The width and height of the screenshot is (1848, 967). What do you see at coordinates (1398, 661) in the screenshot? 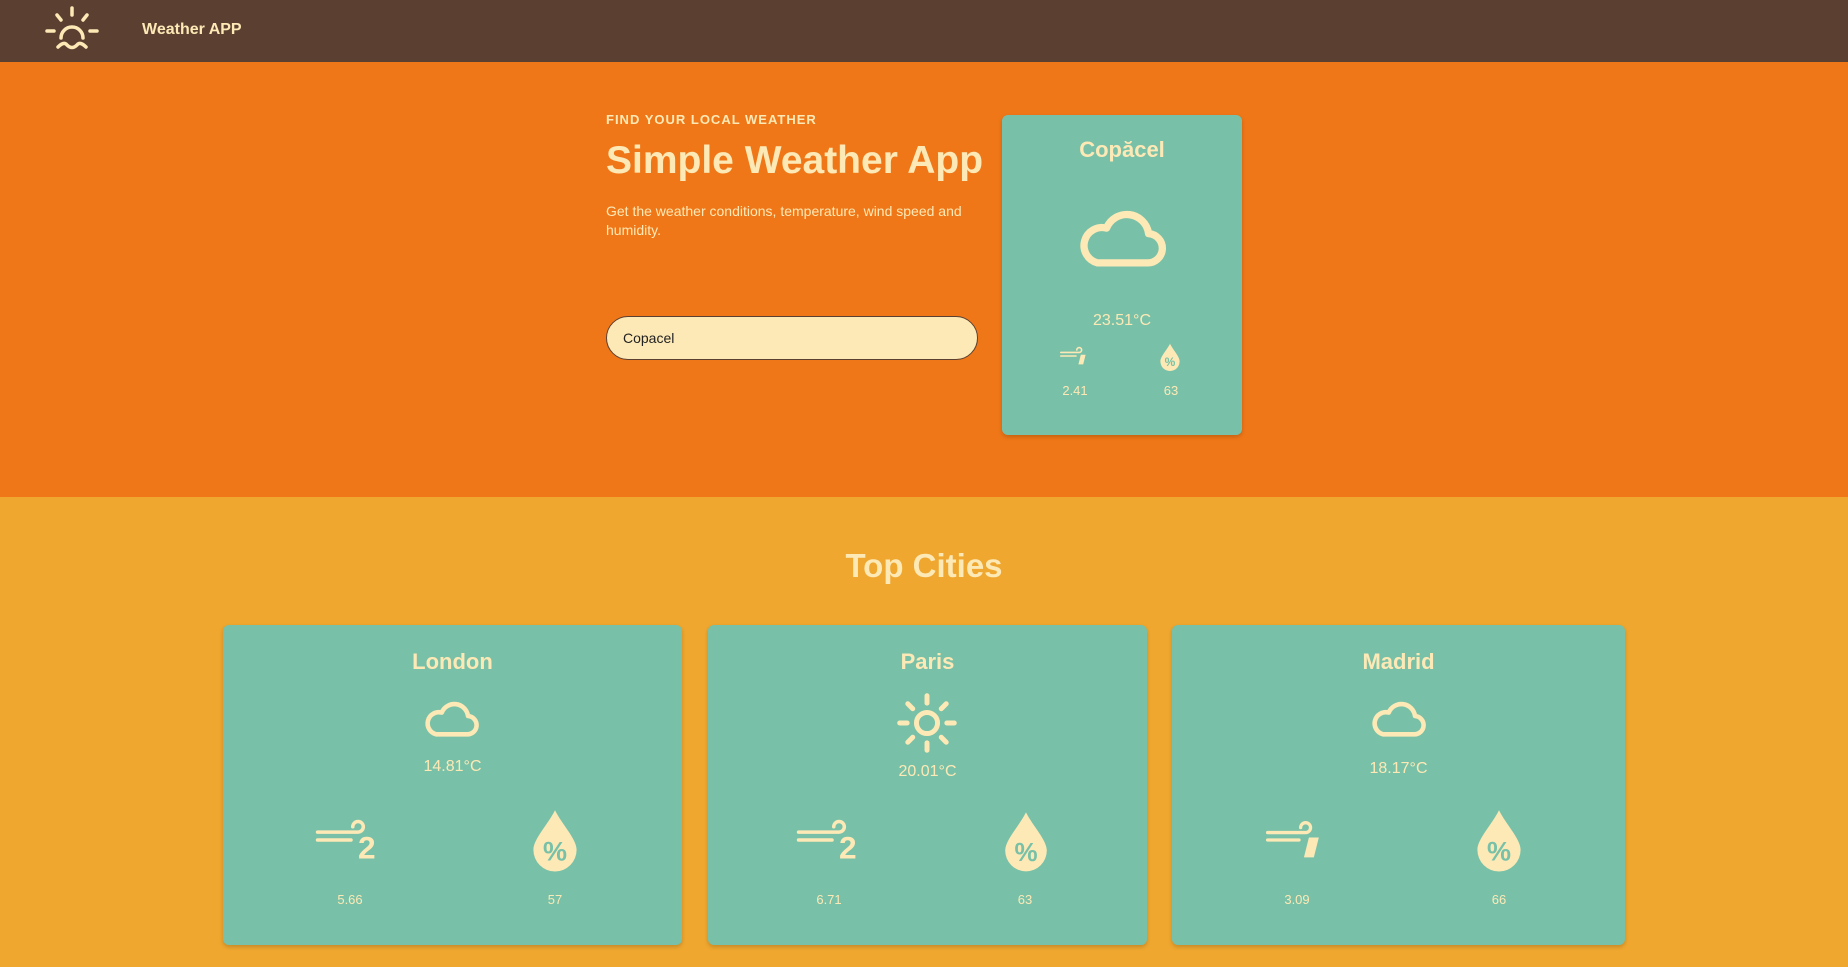
I see `city-name: Madrid` at bounding box center [1398, 661].